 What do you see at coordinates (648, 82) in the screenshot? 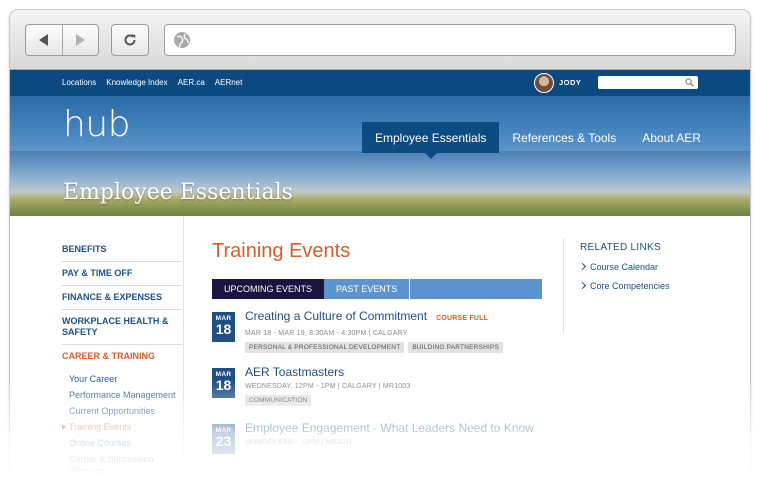
I see `search-input` at bounding box center [648, 82].